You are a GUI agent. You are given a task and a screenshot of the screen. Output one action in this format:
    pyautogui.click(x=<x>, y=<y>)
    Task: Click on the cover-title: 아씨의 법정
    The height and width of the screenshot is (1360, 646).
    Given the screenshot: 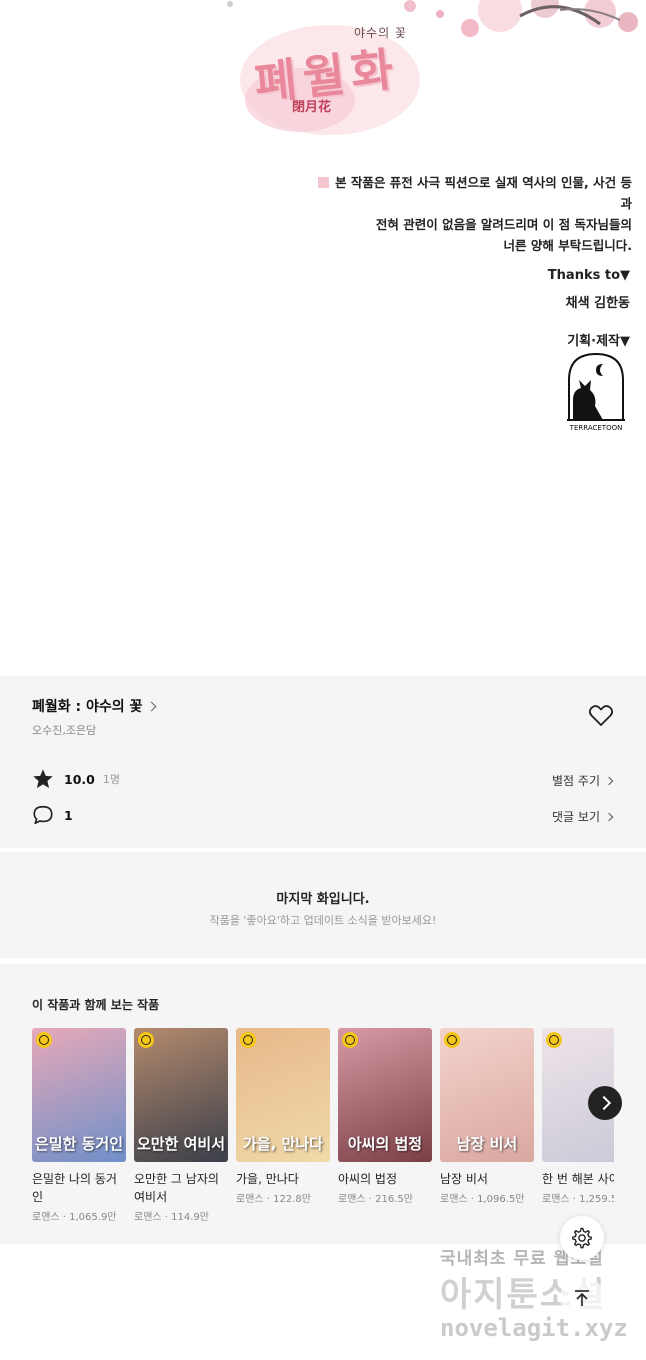 What is the action you would take?
    pyautogui.click(x=385, y=1144)
    